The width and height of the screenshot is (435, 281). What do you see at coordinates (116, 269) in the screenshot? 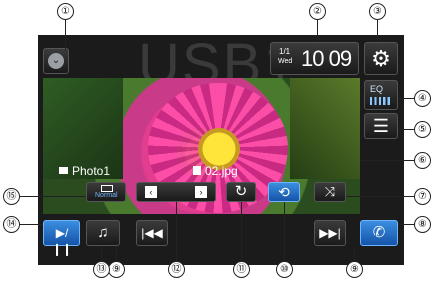
I see `callout-9a: ⑨` at bounding box center [116, 269].